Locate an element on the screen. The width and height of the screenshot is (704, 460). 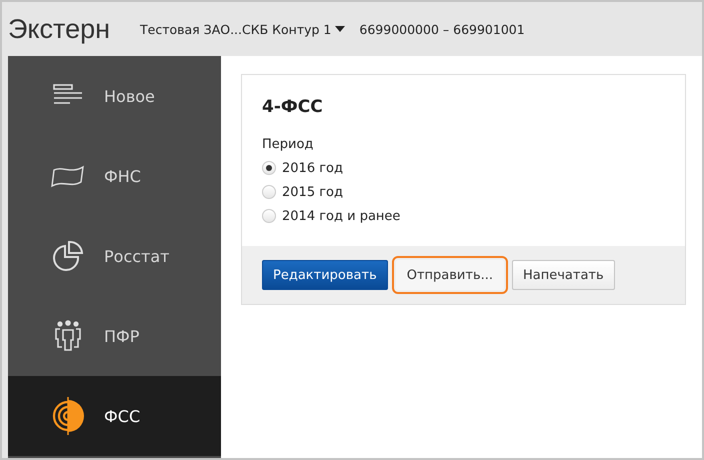
sidebar-item: Новое is located at coordinates (114, 96).